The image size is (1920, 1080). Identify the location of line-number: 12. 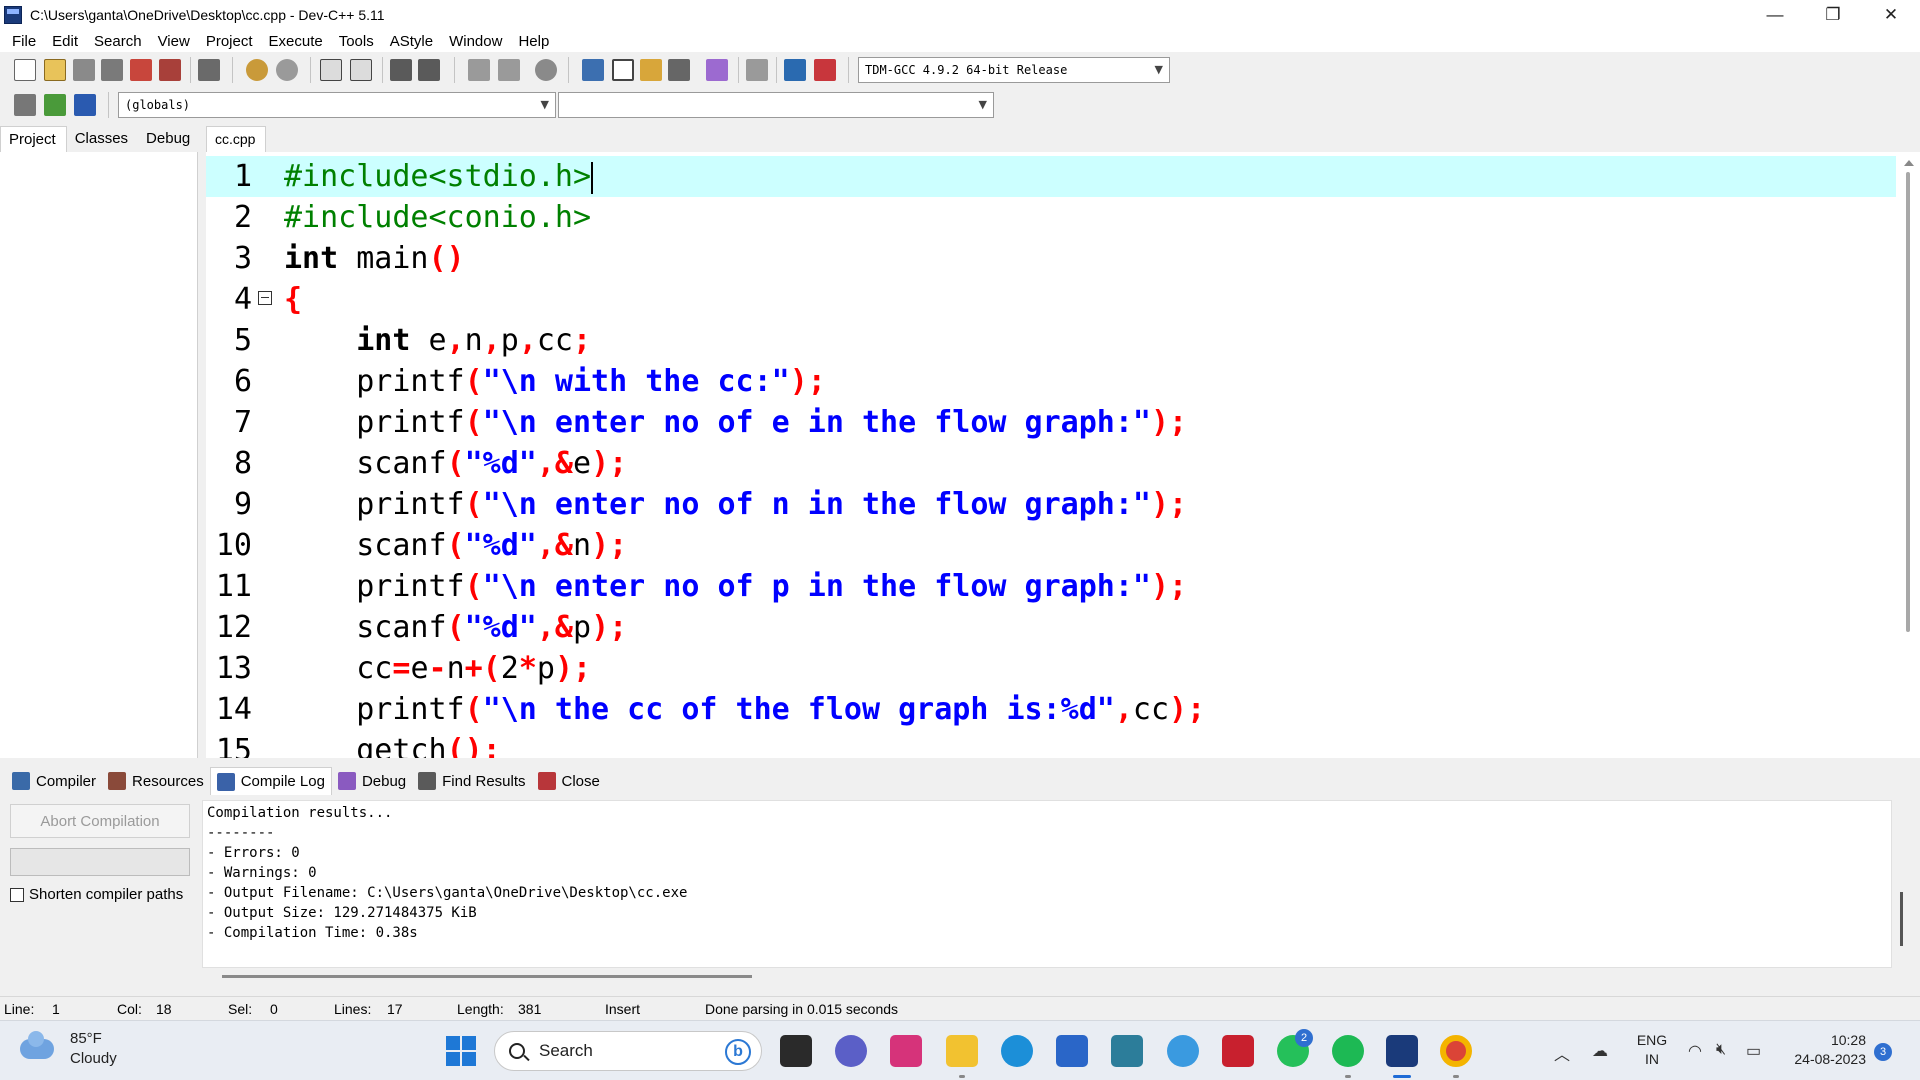
(233, 627).